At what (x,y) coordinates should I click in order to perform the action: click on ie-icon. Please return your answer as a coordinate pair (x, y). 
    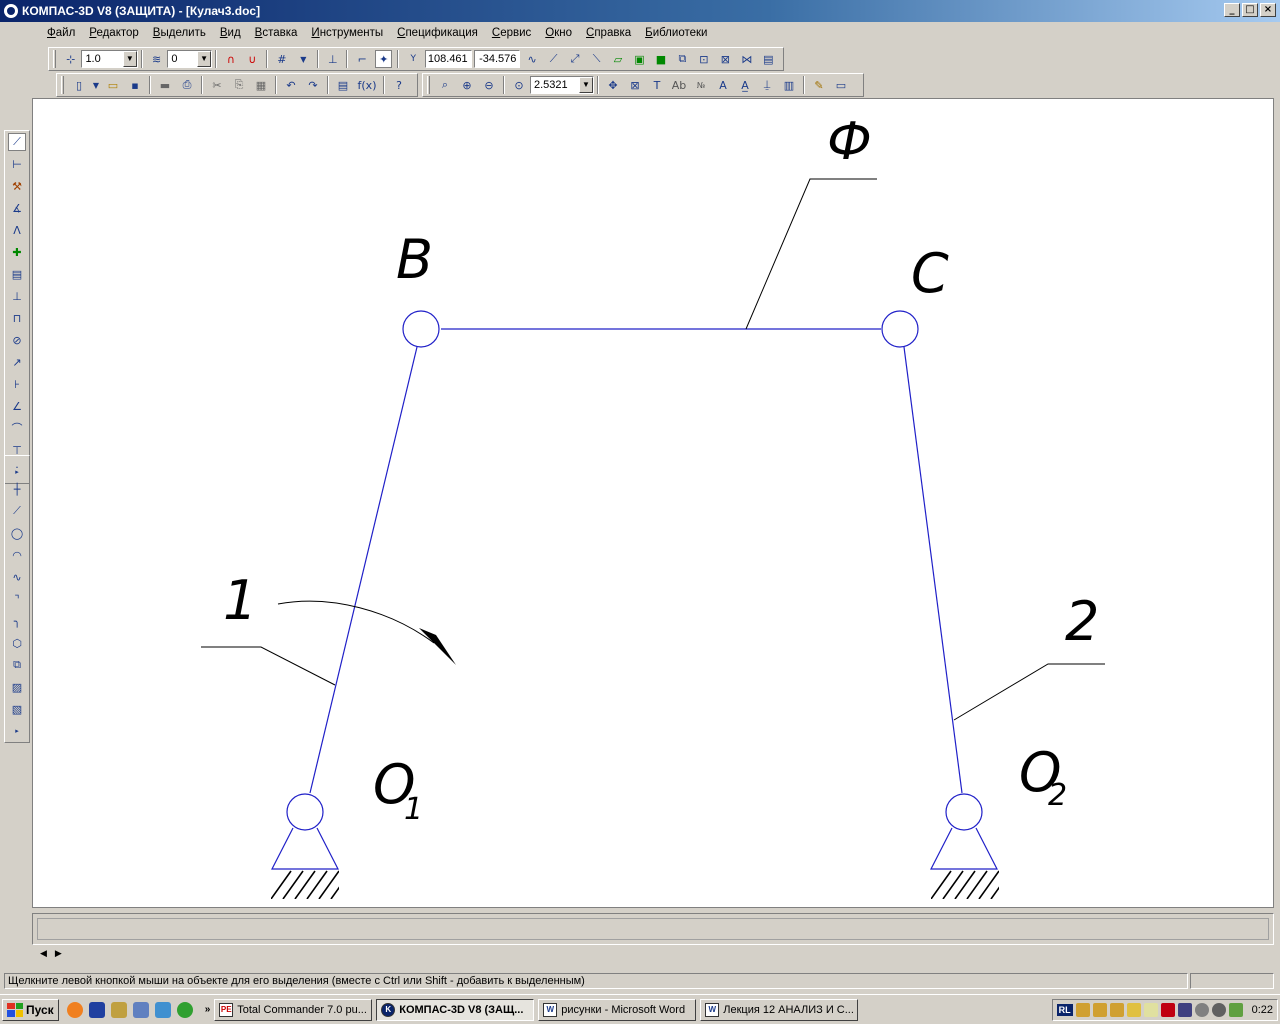
    Looking at the image, I should click on (162, 1009).